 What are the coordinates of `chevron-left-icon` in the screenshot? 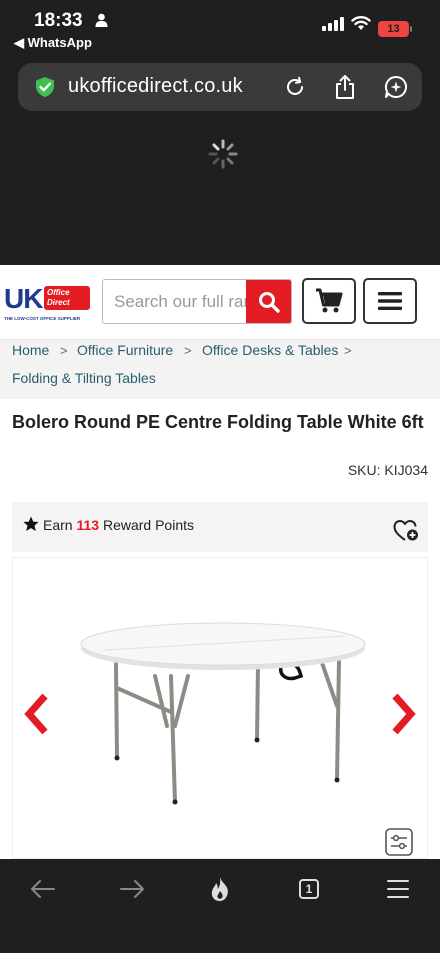 It's located at (36, 714).